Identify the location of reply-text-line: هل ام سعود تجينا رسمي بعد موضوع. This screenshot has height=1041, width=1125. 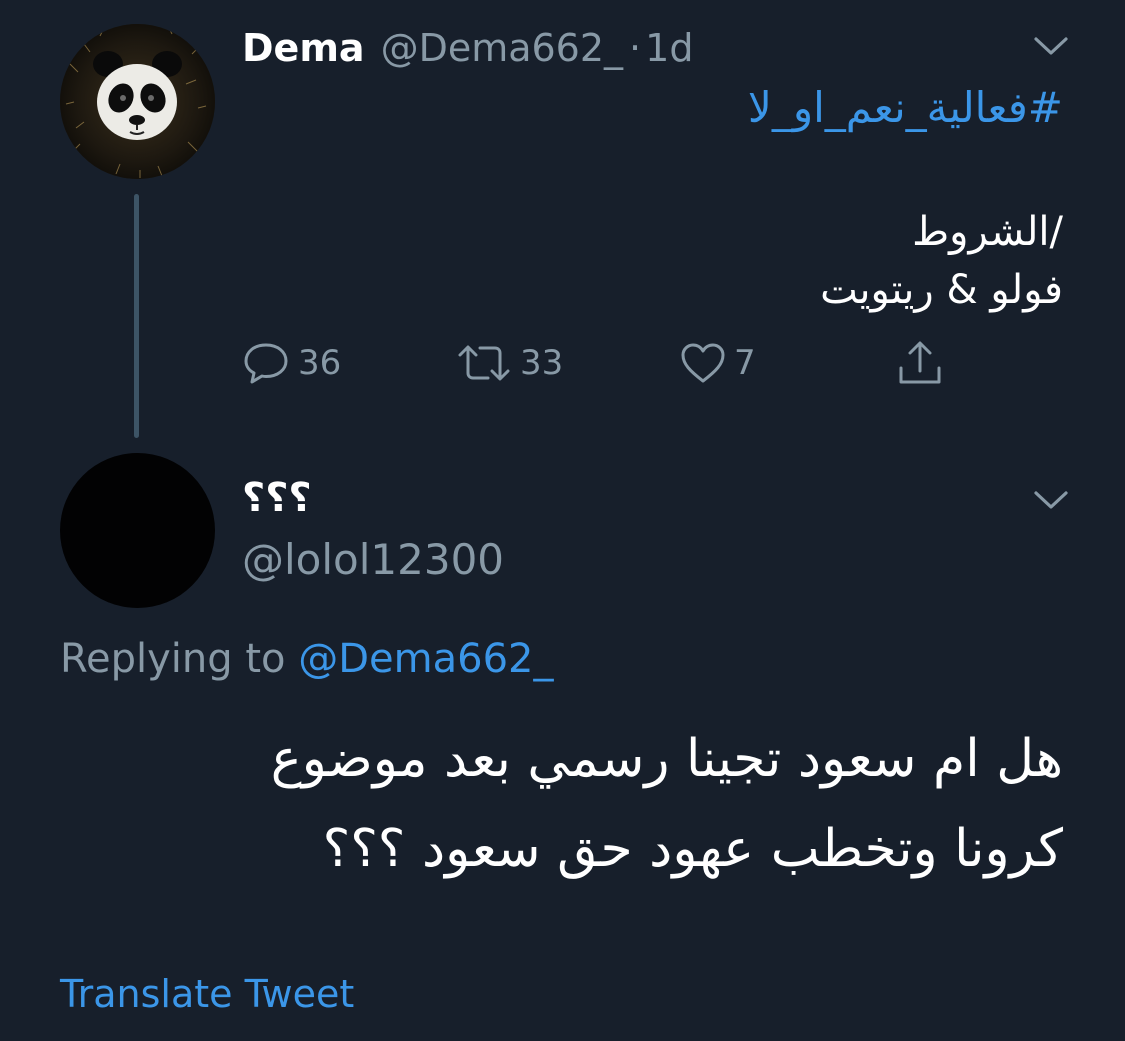
(666, 759).